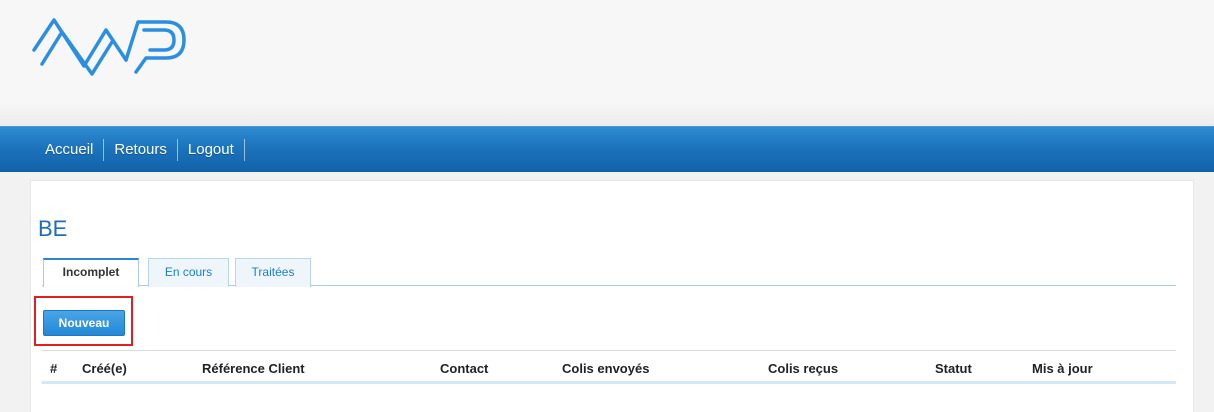  Describe the element at coordinates (953, 368) in the screenshot. I see `column-header-status: Statut` at that location.